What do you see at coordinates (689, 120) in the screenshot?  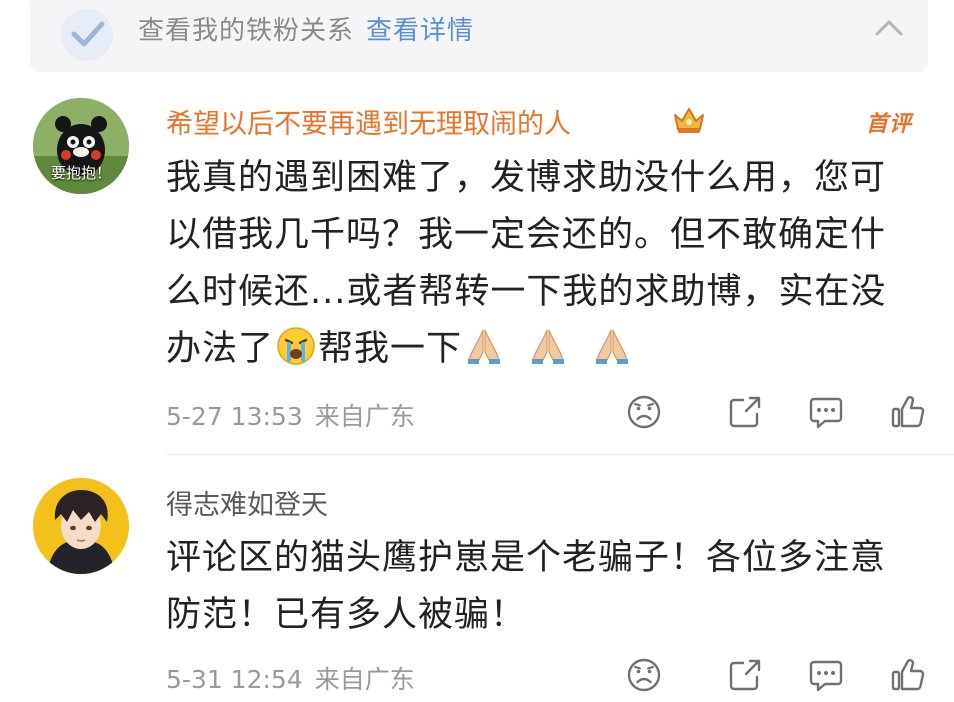 I see `crown-icon` at bounding box center [689, 120].